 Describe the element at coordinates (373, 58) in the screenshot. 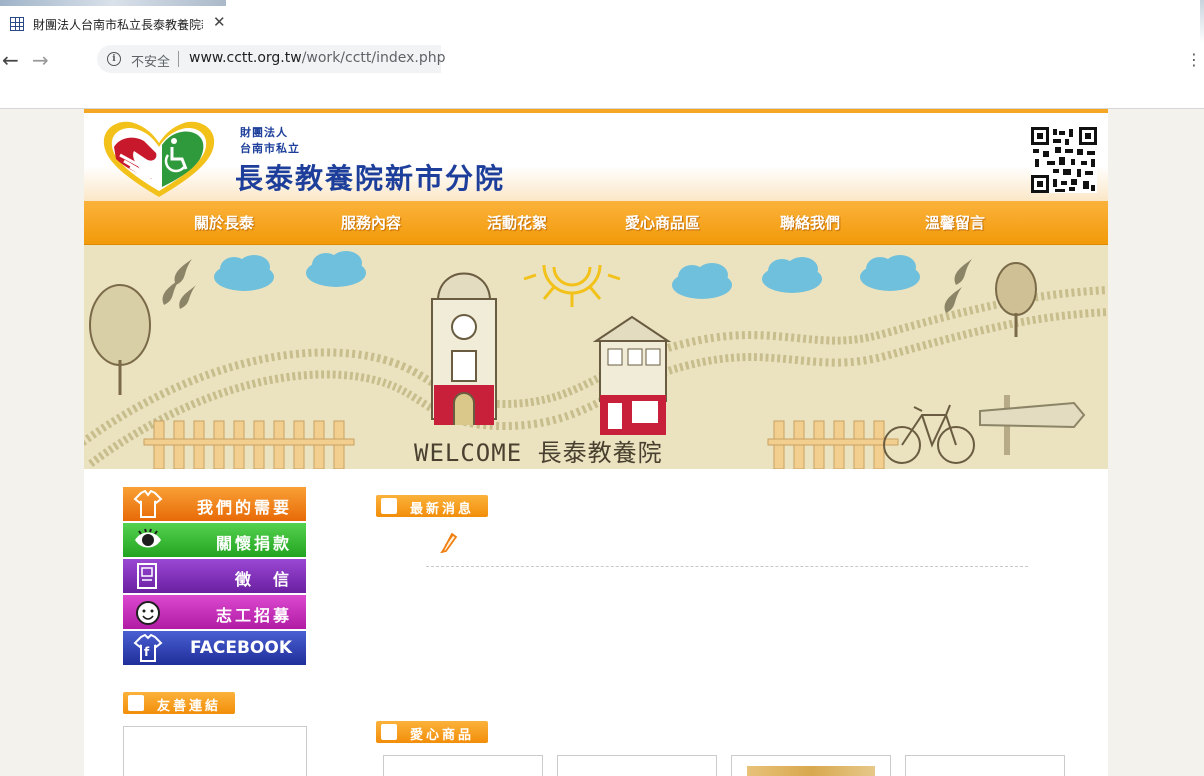

I see `url-path: /work/cctt/index.php` at that location.